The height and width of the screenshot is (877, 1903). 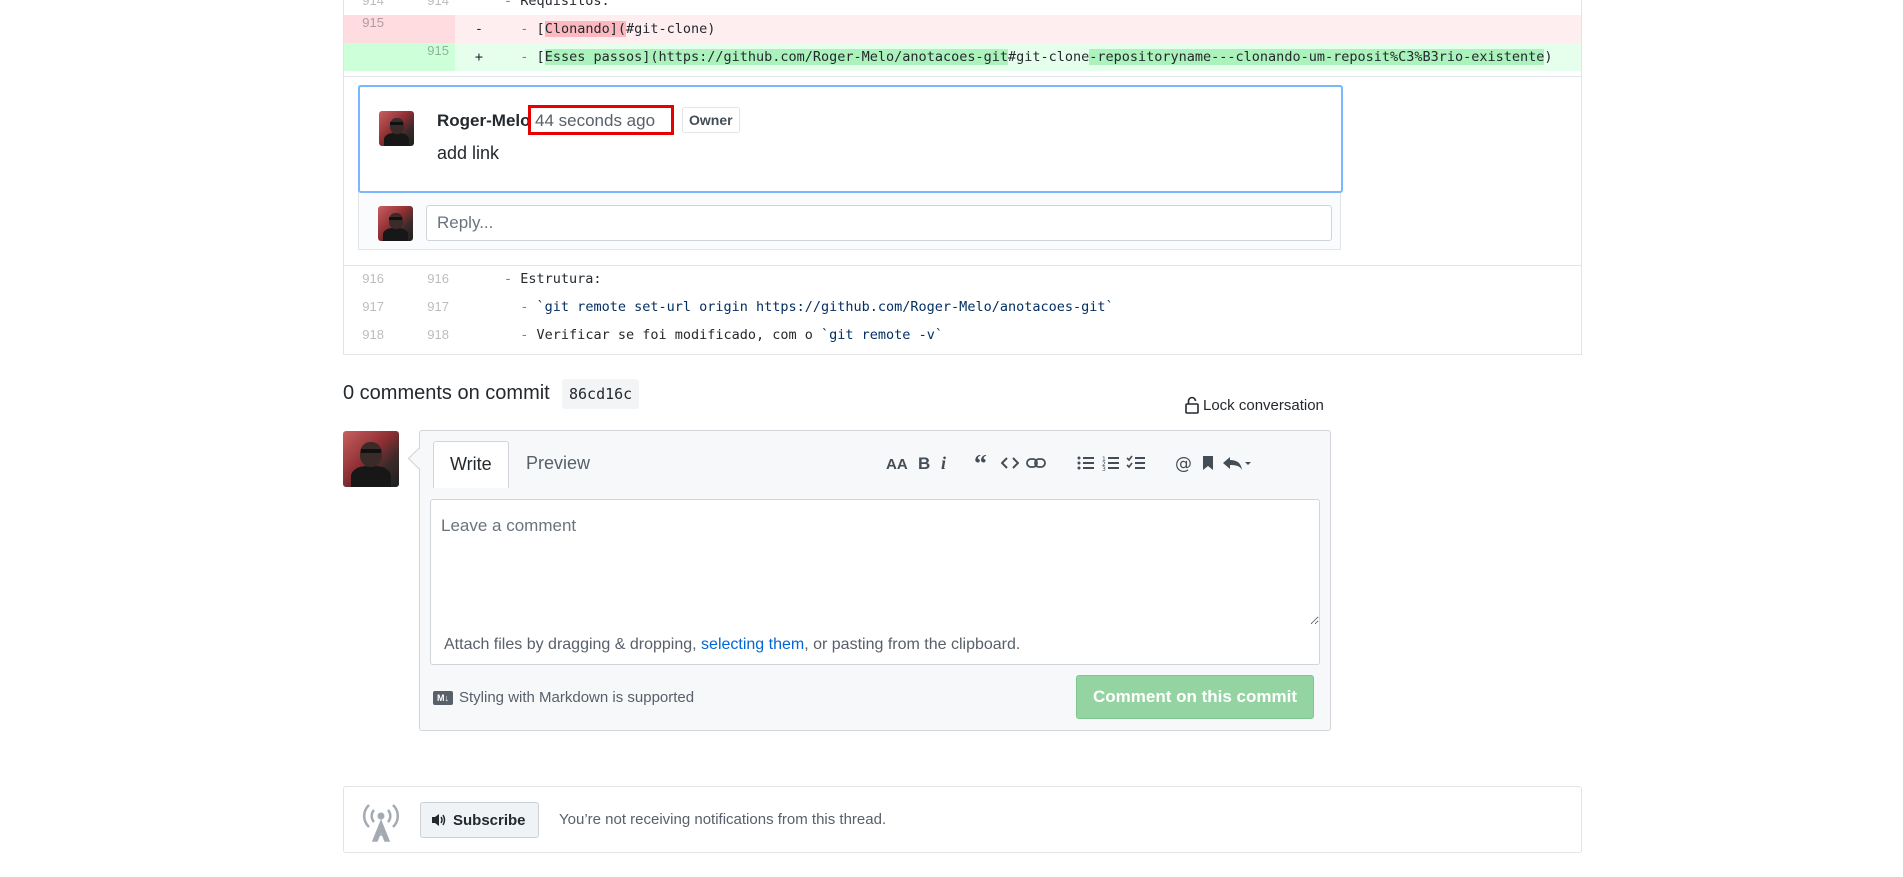 I want to click on comment-author-link: Roger-Melo, so click(x=484, y=121).